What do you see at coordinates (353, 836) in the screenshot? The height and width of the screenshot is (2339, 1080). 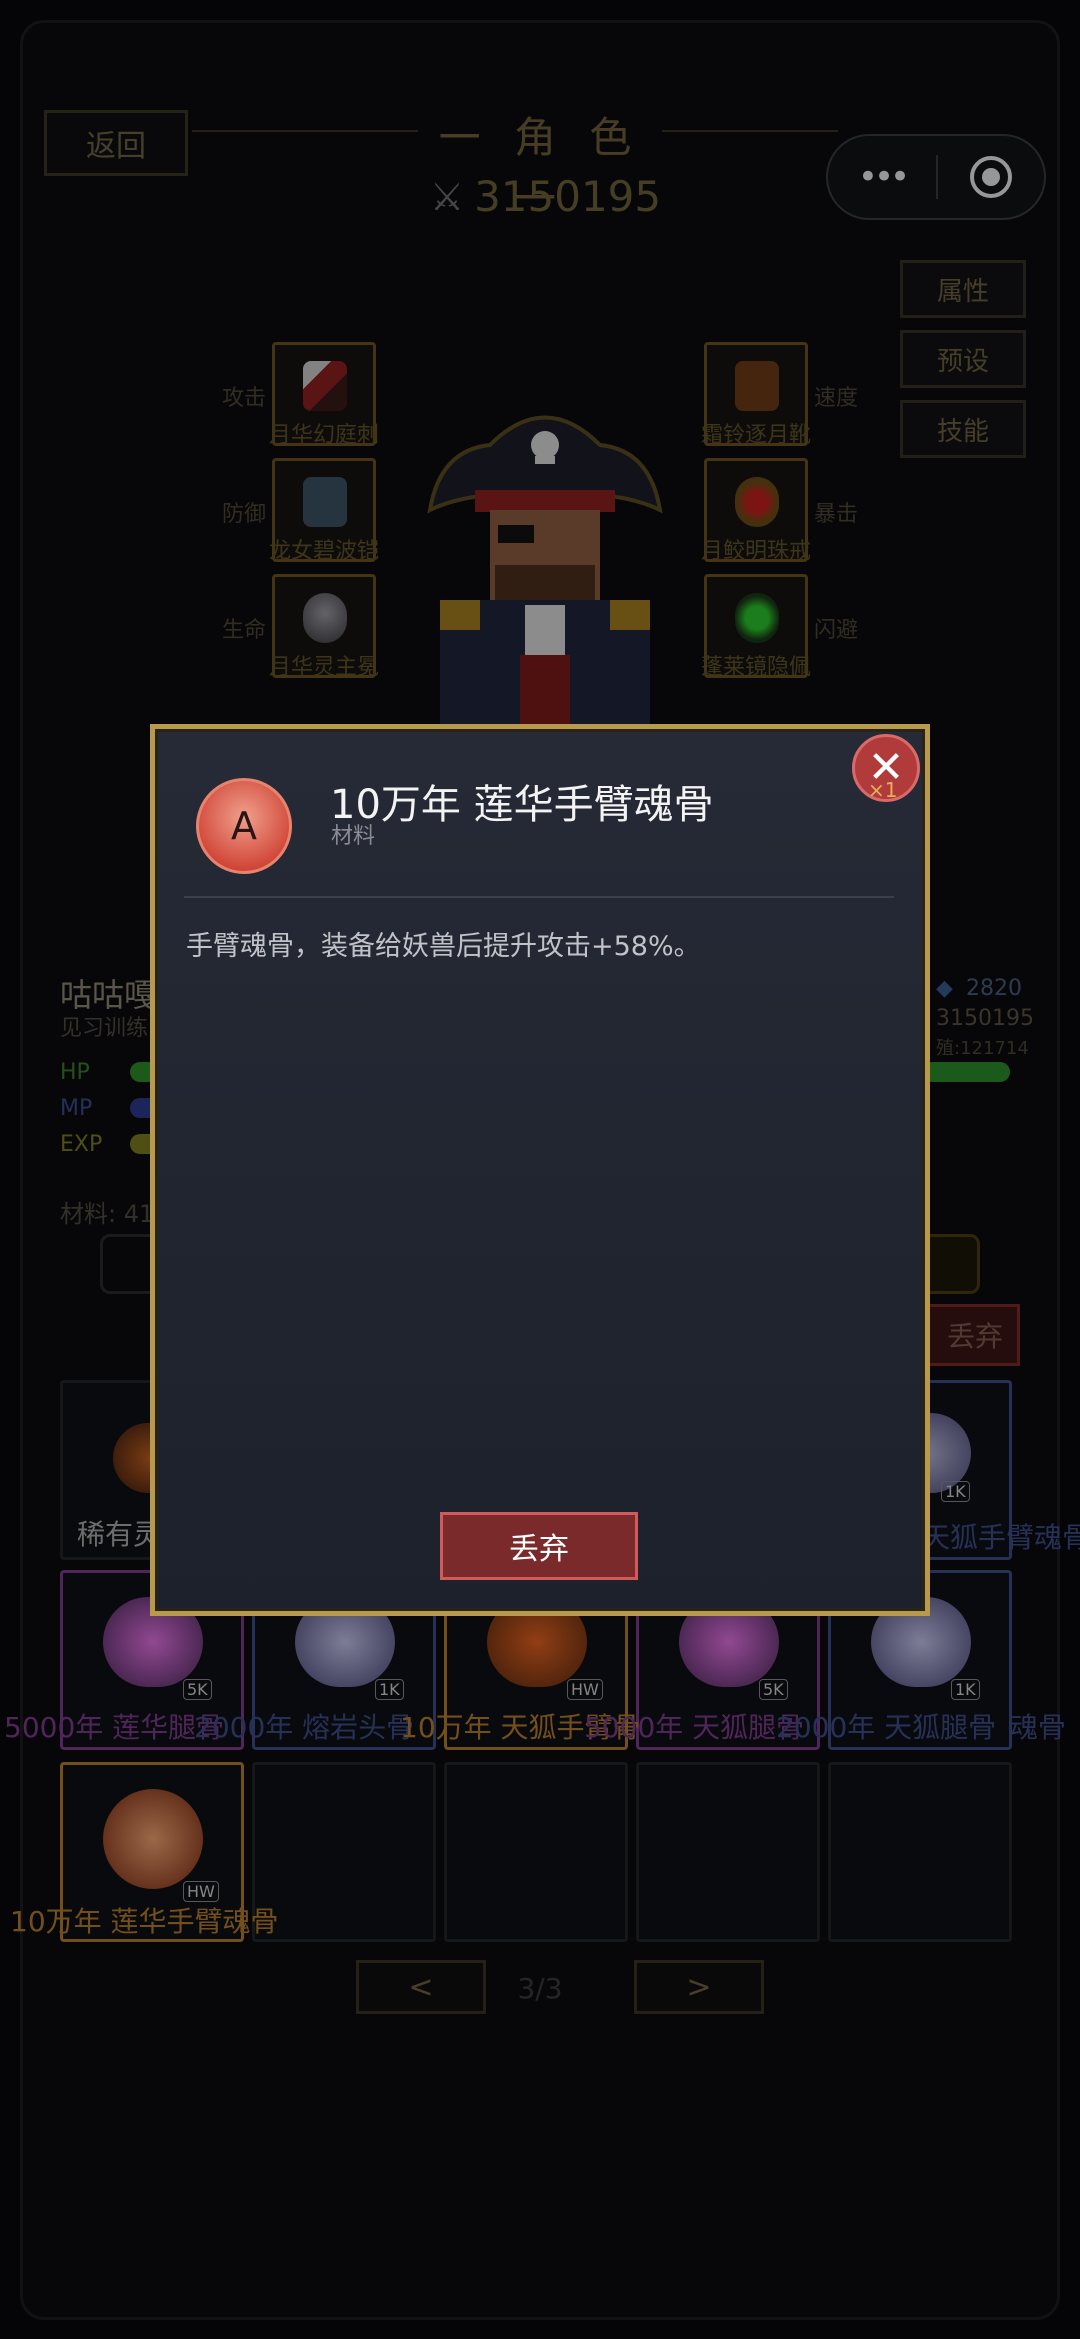 I see `item-type: 材料` at bounding box center [353, 836].